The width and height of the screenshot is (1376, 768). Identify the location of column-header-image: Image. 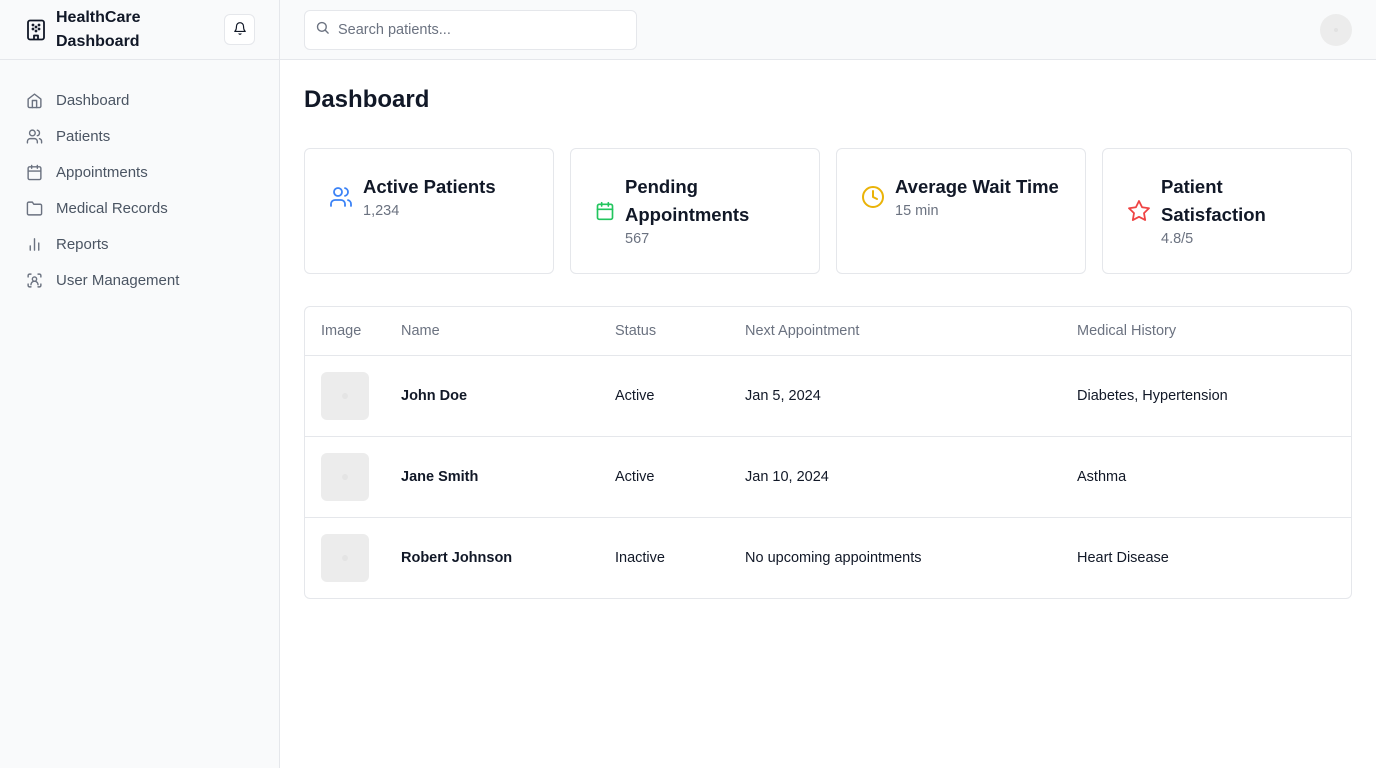
(345, 331).